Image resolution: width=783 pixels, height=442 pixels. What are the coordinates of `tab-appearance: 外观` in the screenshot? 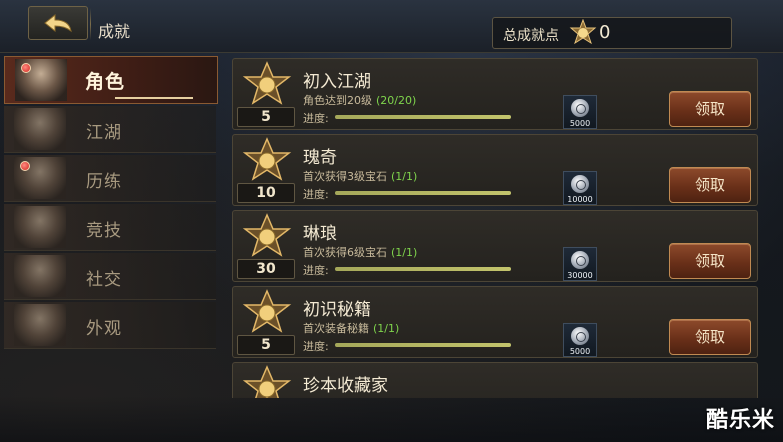 It's located at (110, 325).